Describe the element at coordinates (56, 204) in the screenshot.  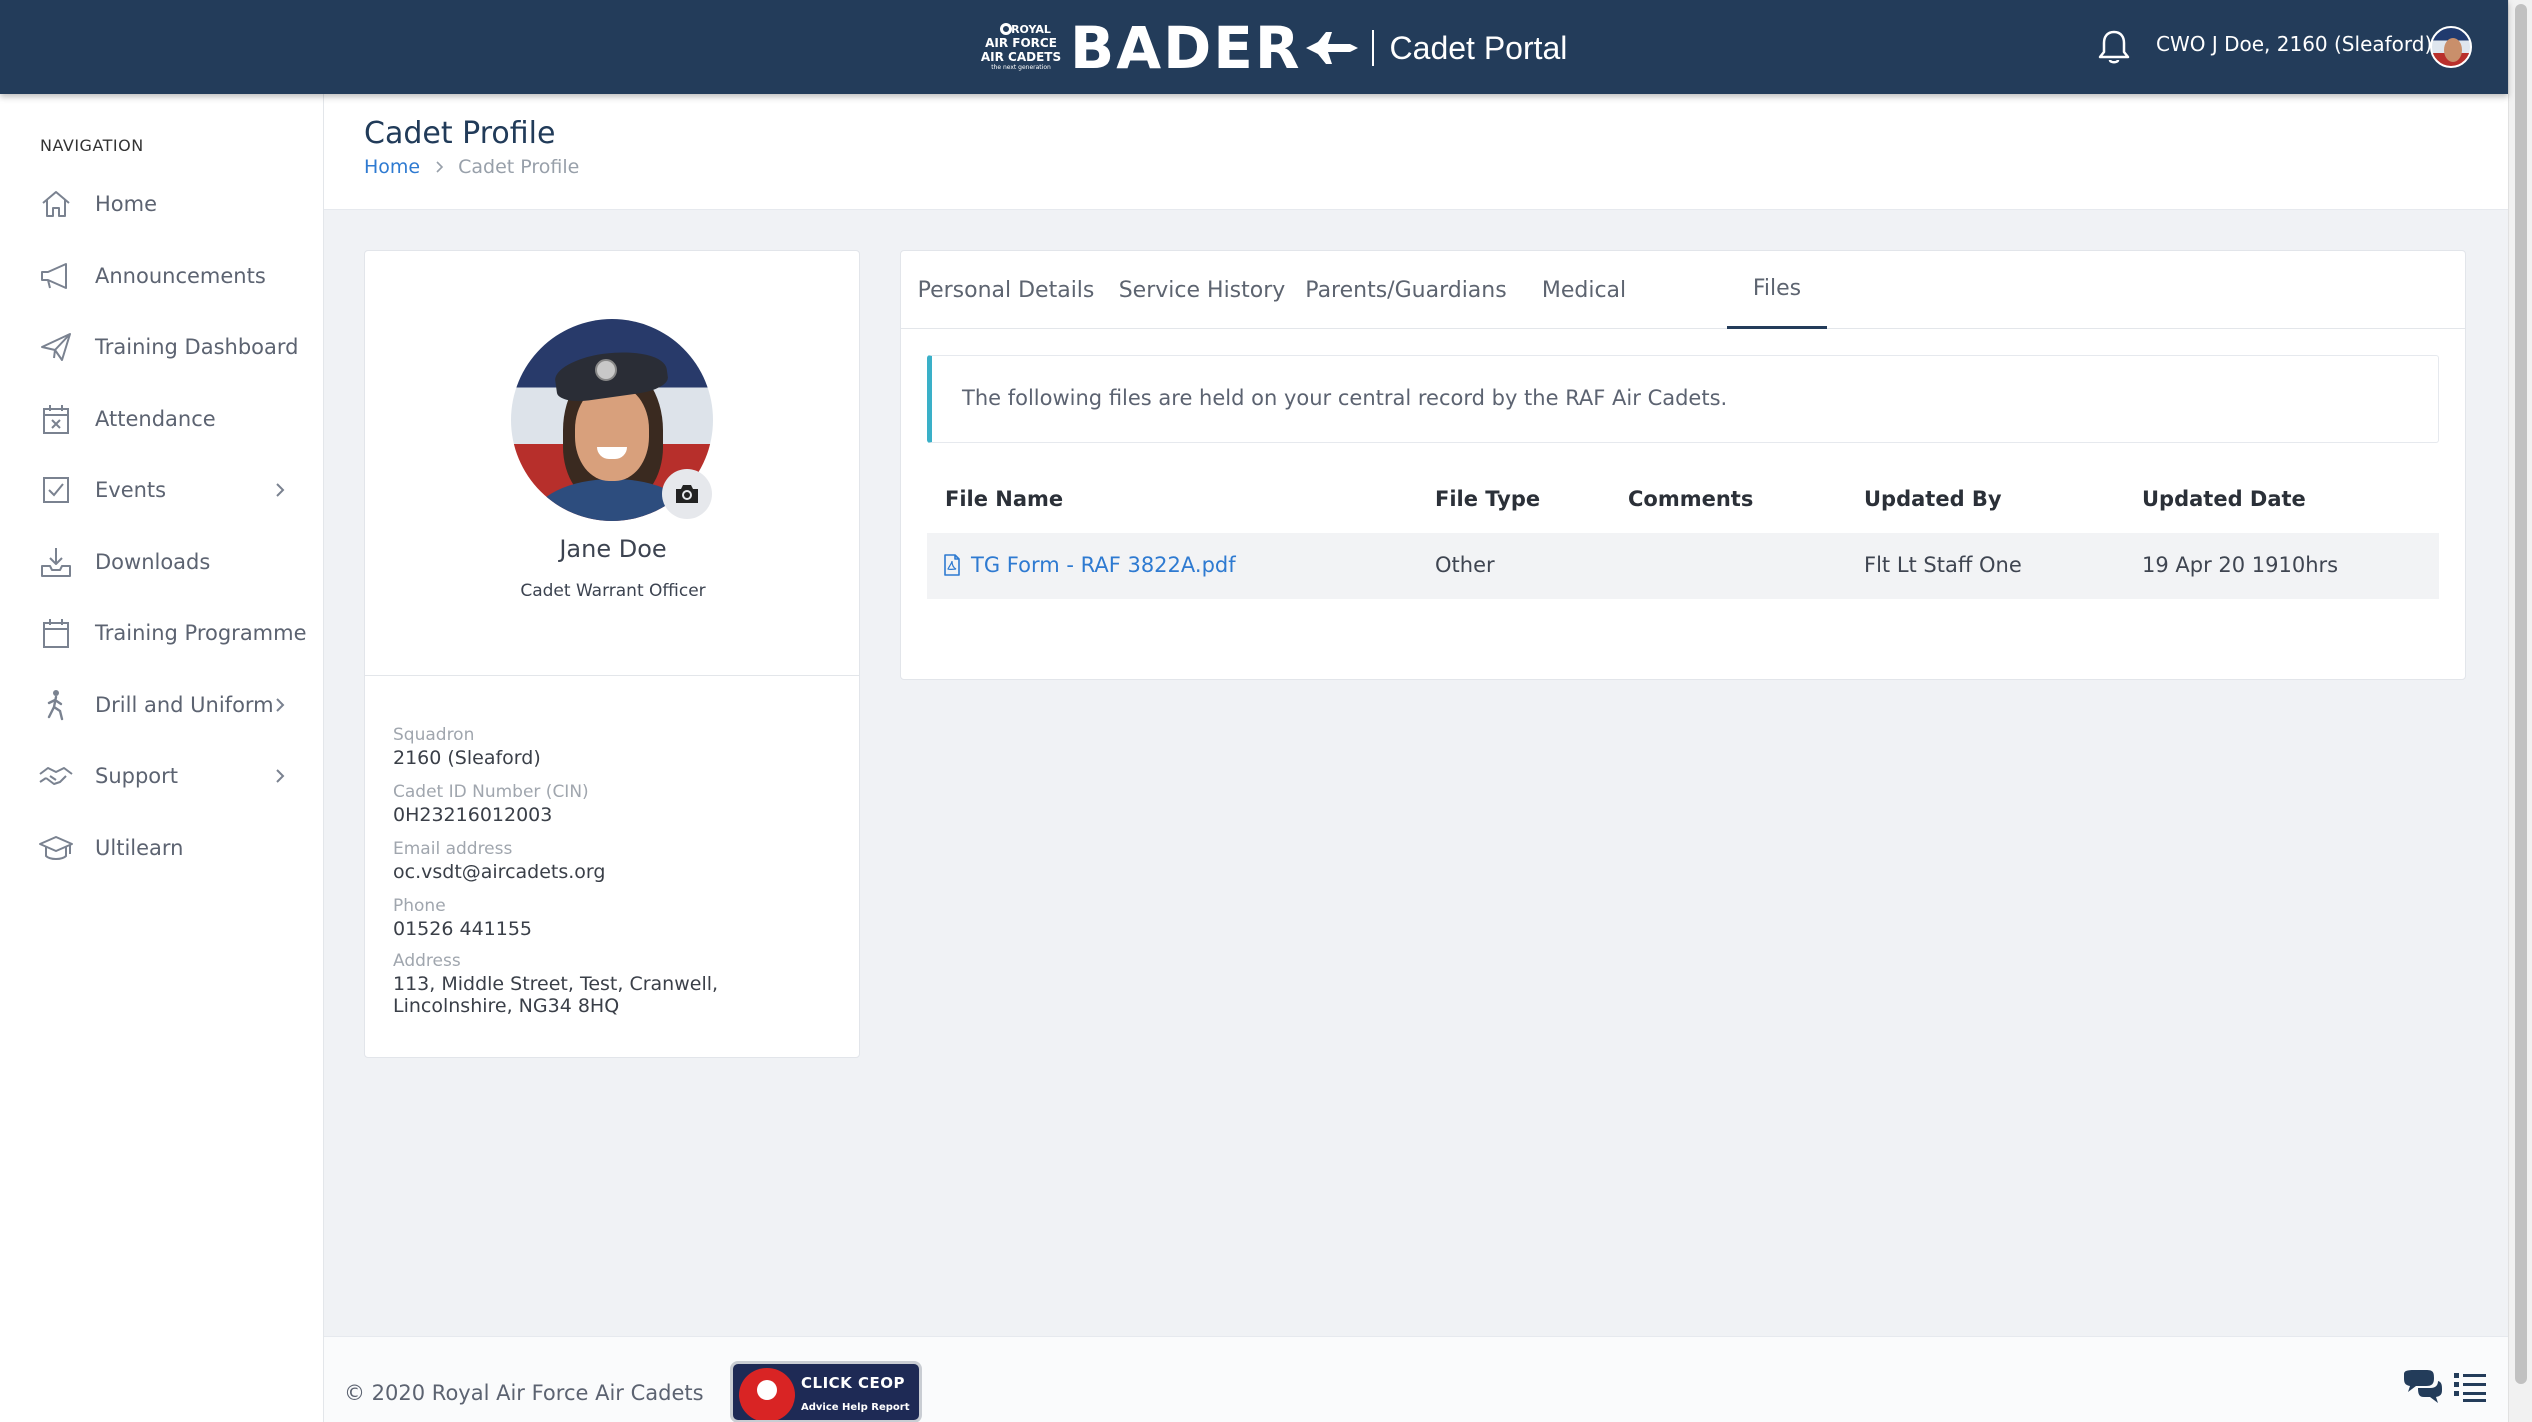
I see `home-icon` at that location.